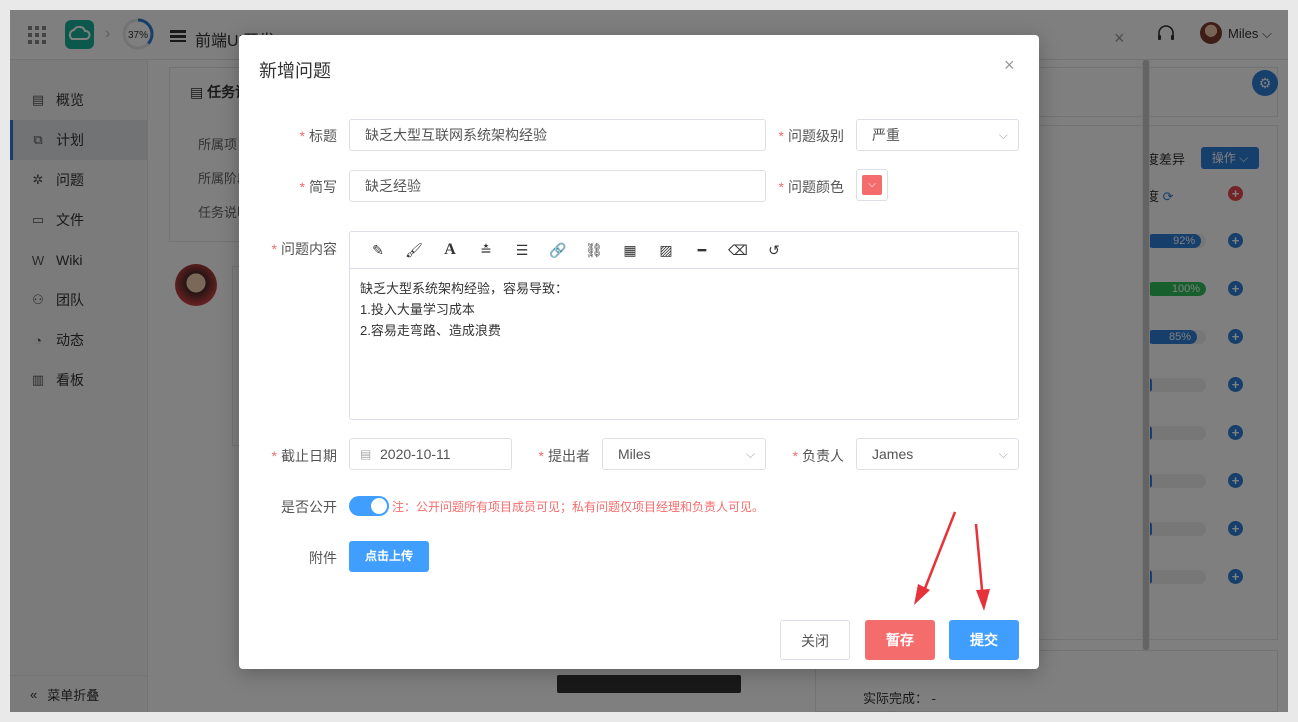  I want to click on annotation-arrows, so click(952, 561).